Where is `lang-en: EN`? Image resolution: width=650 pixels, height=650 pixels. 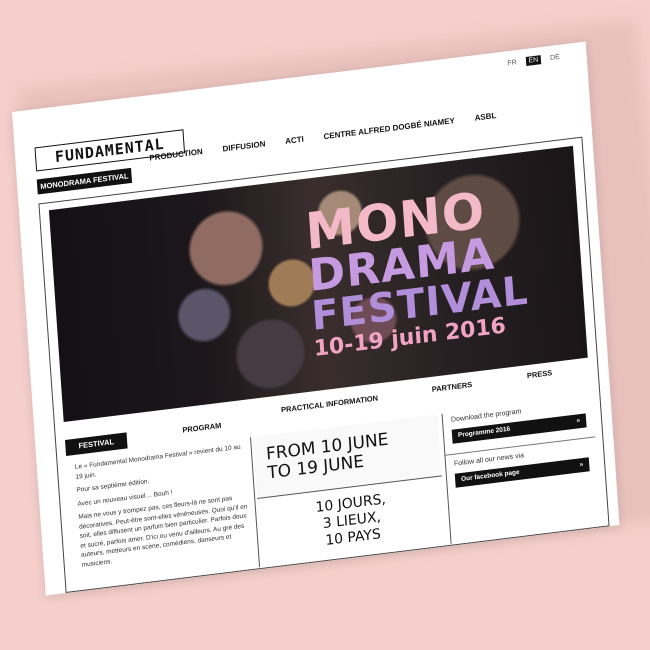
lang-en: EN is located at coordinates (533, 61).